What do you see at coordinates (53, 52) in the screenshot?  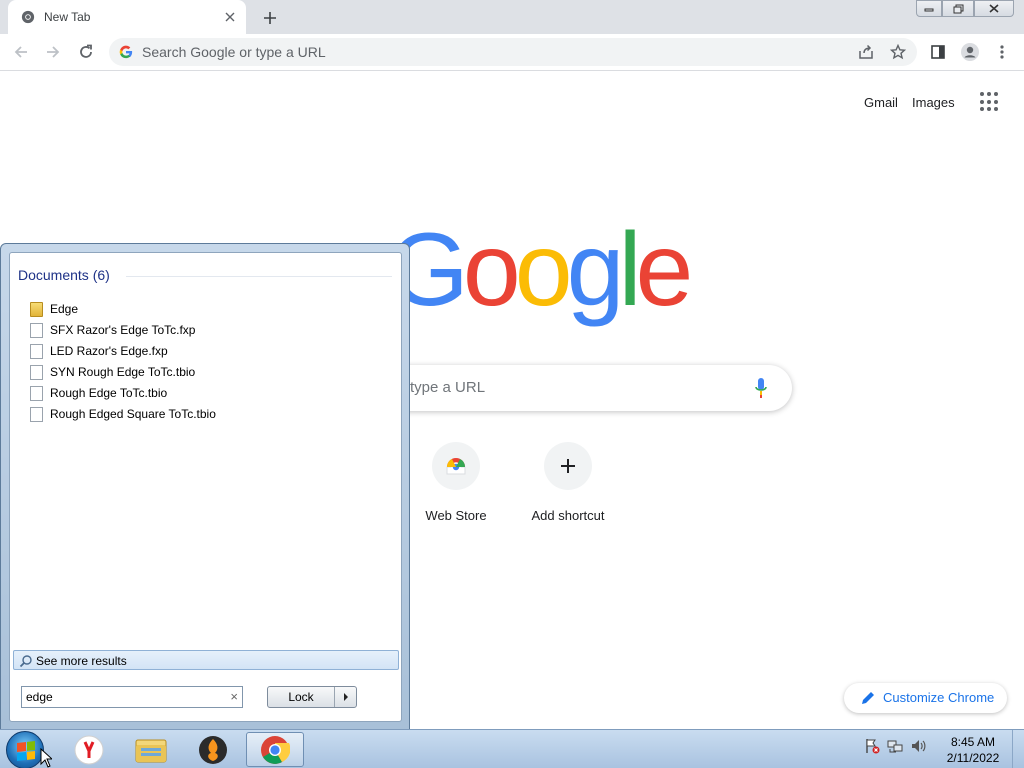 I see `forward-button` at bounding box center [53, 52].